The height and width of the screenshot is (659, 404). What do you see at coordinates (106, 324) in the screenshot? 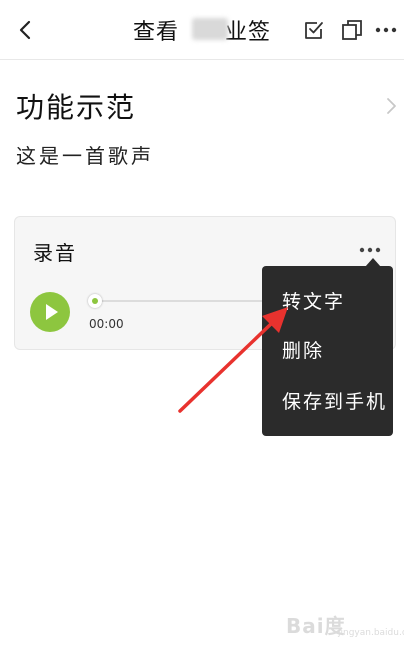
I see `time-label: 00:00` at bounding box center [106, 324].